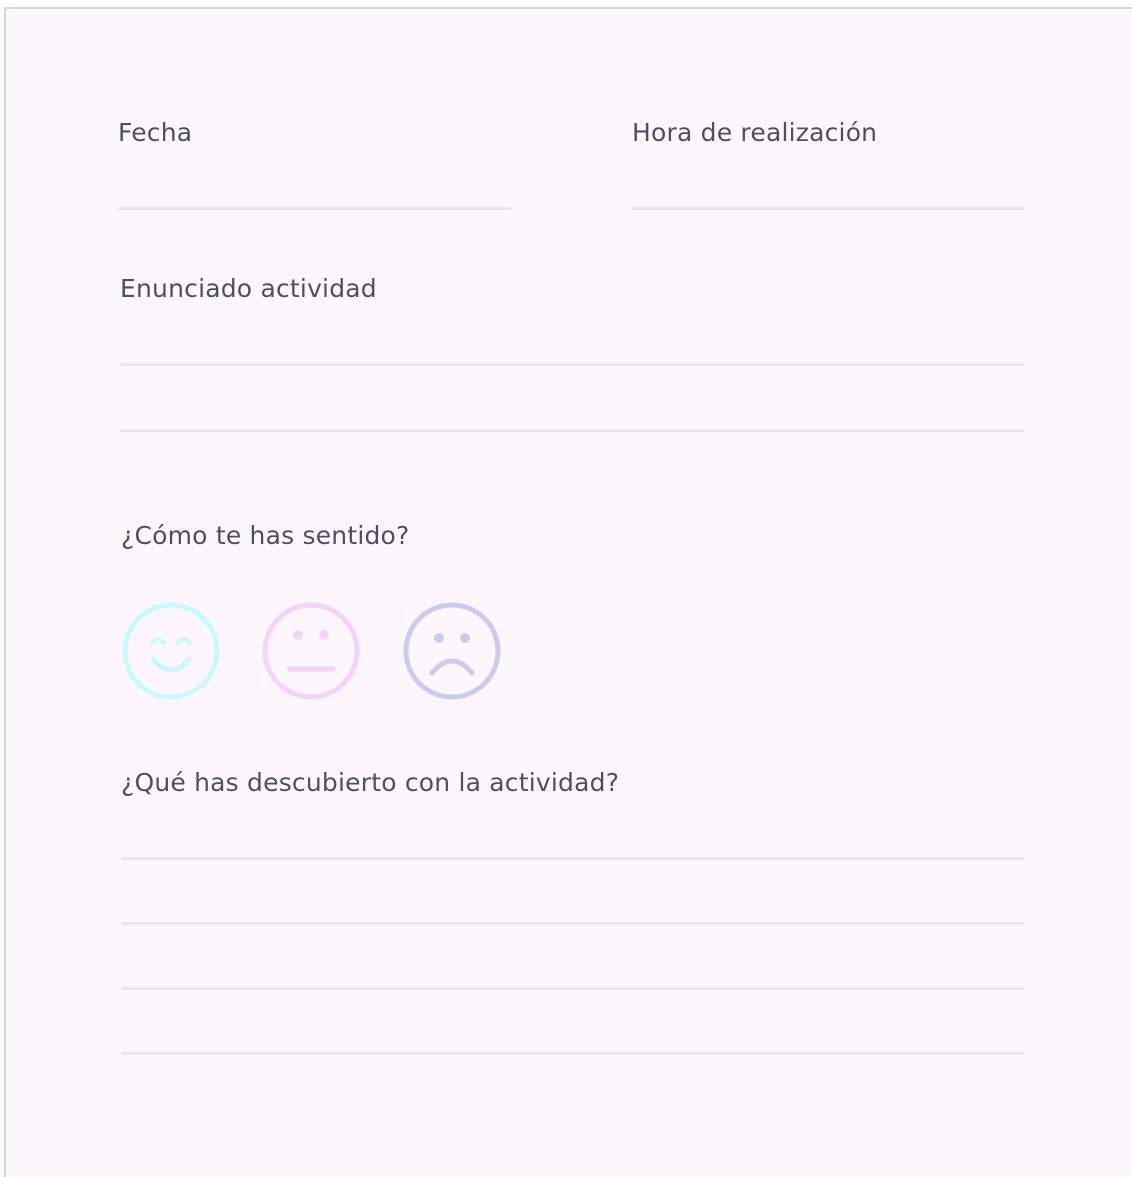 Image resolution: width=1132 pixels, height=1177 pixels. I want to click on date-field, so click(314, 208).